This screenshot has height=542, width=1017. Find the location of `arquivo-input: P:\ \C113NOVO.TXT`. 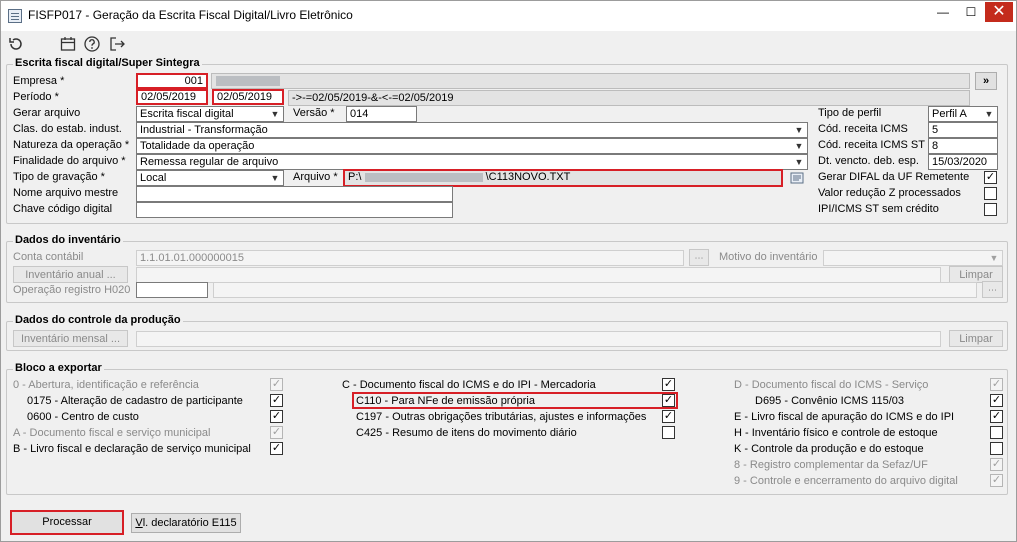

arquivo-input: P:\ \C113NOVO.TXT is located at coordinates (563, 178).